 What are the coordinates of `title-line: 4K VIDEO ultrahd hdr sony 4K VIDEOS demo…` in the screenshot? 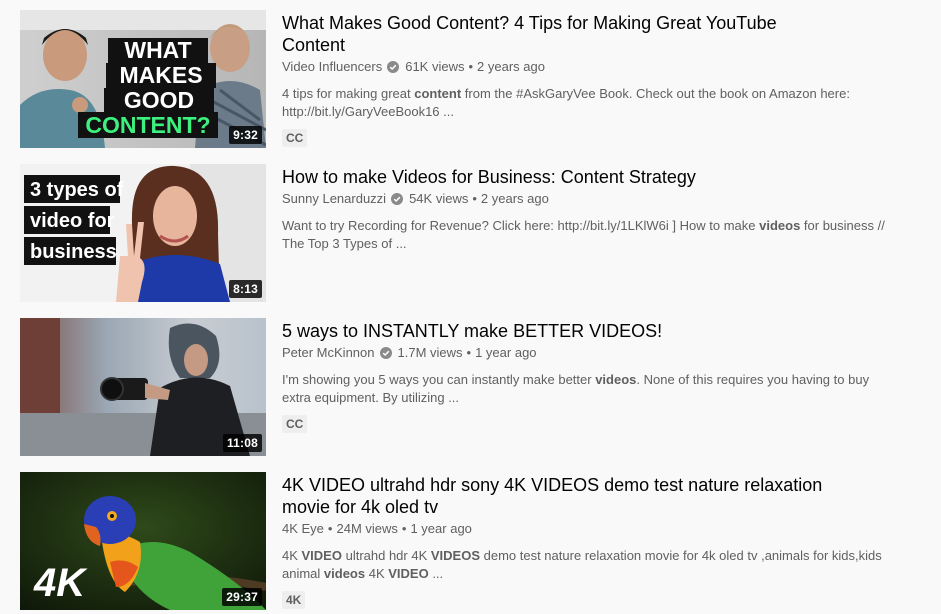 It's located at (552, 485).